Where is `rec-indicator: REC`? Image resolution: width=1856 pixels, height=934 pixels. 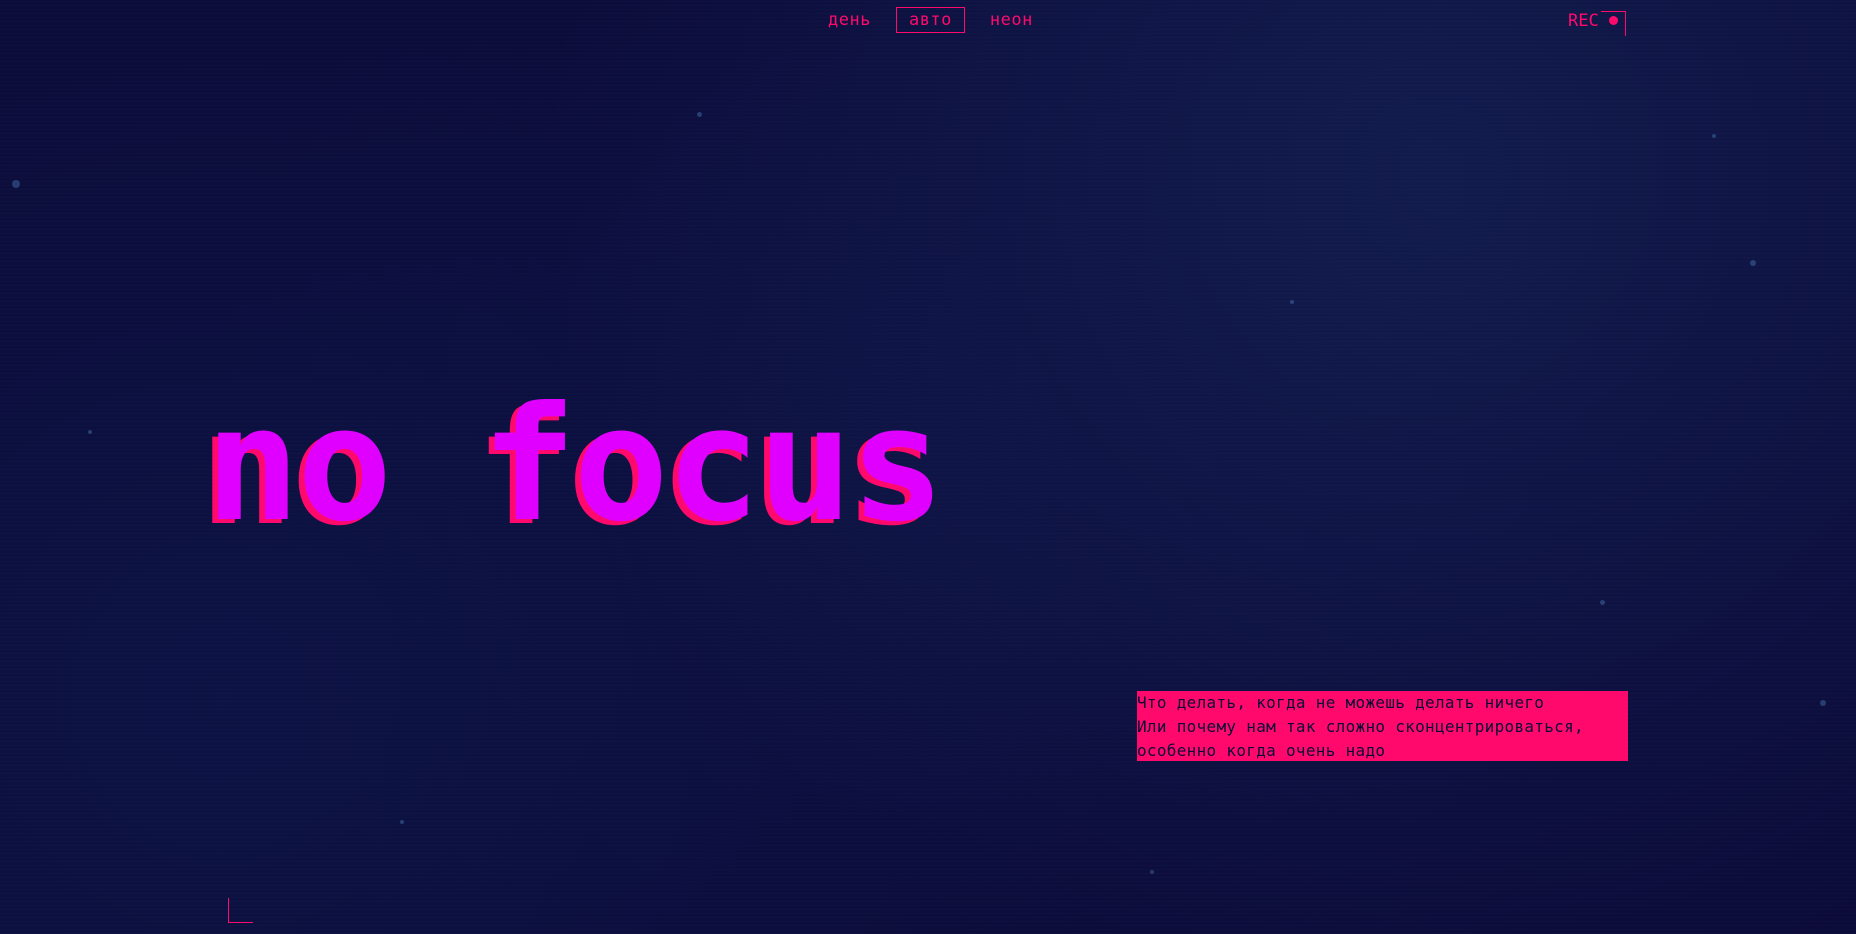 rec-indicator: REC is located at coordinates (1597, 22).